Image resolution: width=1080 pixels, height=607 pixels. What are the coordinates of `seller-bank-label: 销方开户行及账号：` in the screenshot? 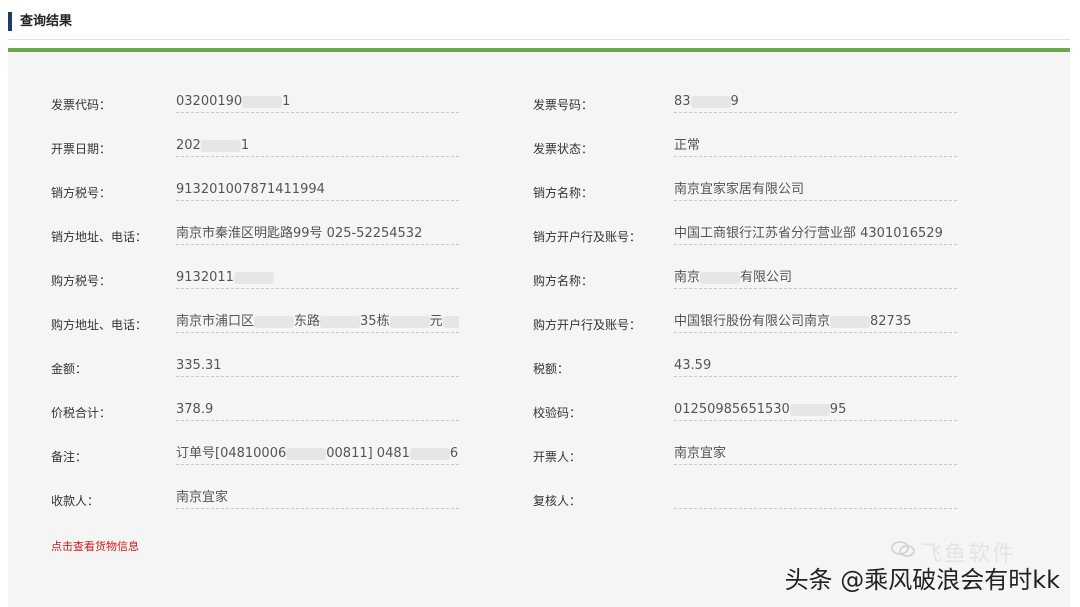 It's located at (587, 237).